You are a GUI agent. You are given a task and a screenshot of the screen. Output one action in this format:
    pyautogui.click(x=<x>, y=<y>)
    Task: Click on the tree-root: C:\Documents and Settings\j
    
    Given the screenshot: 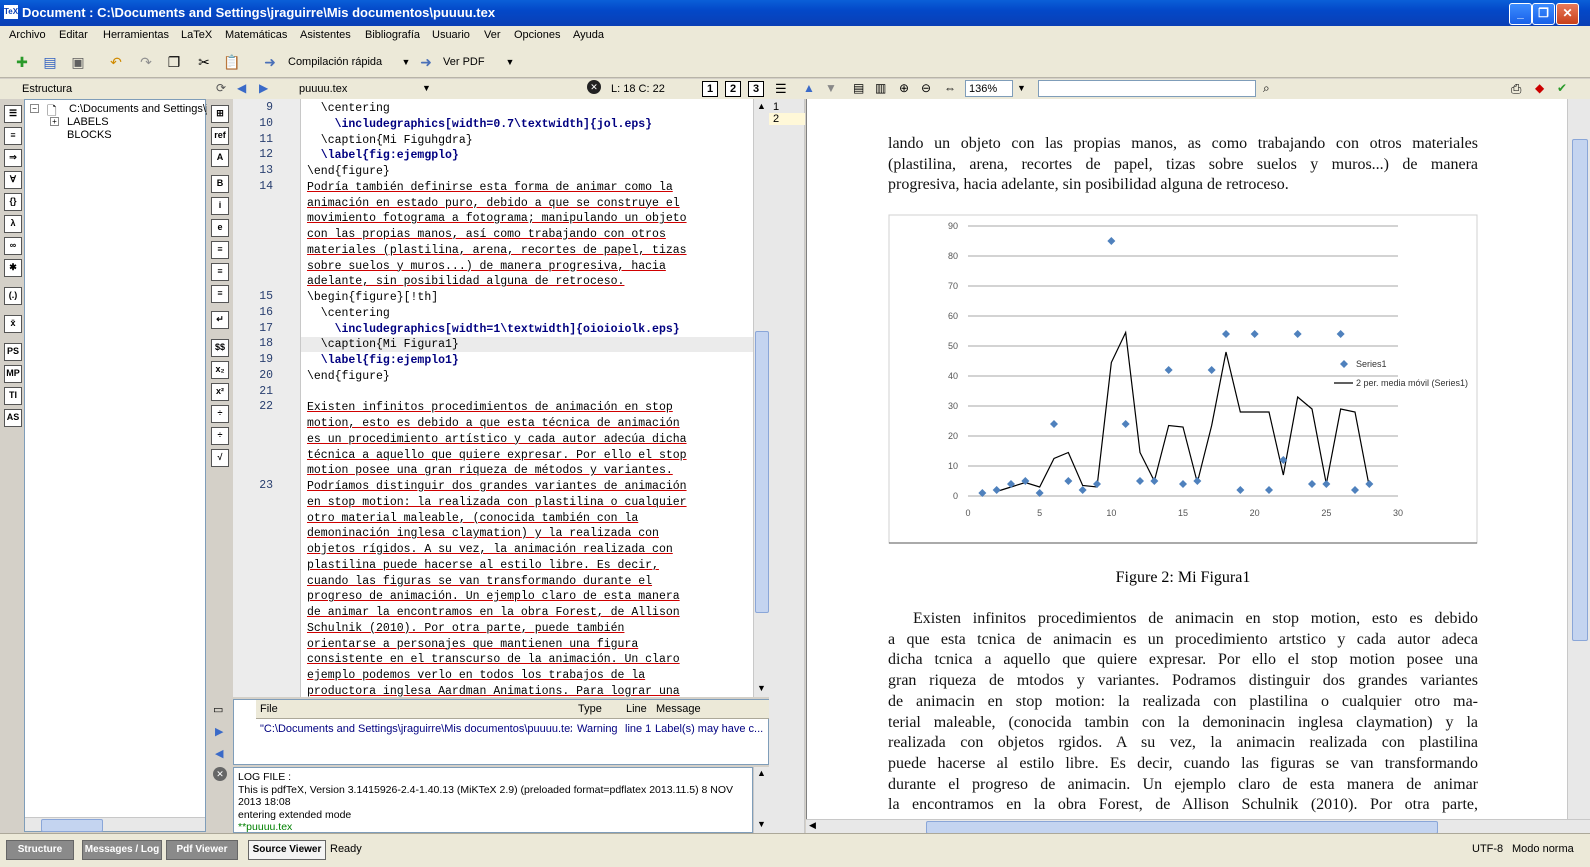 What is the action you would take?
    pyautogui.click(x=138, y=109)
    